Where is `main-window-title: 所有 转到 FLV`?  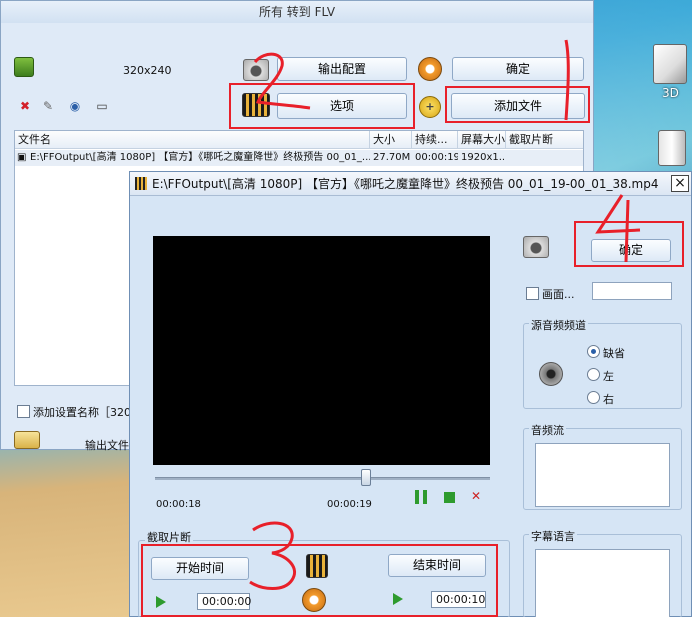
main-window-title: 所有 转到 FLV is located at coordinates (297, 12).